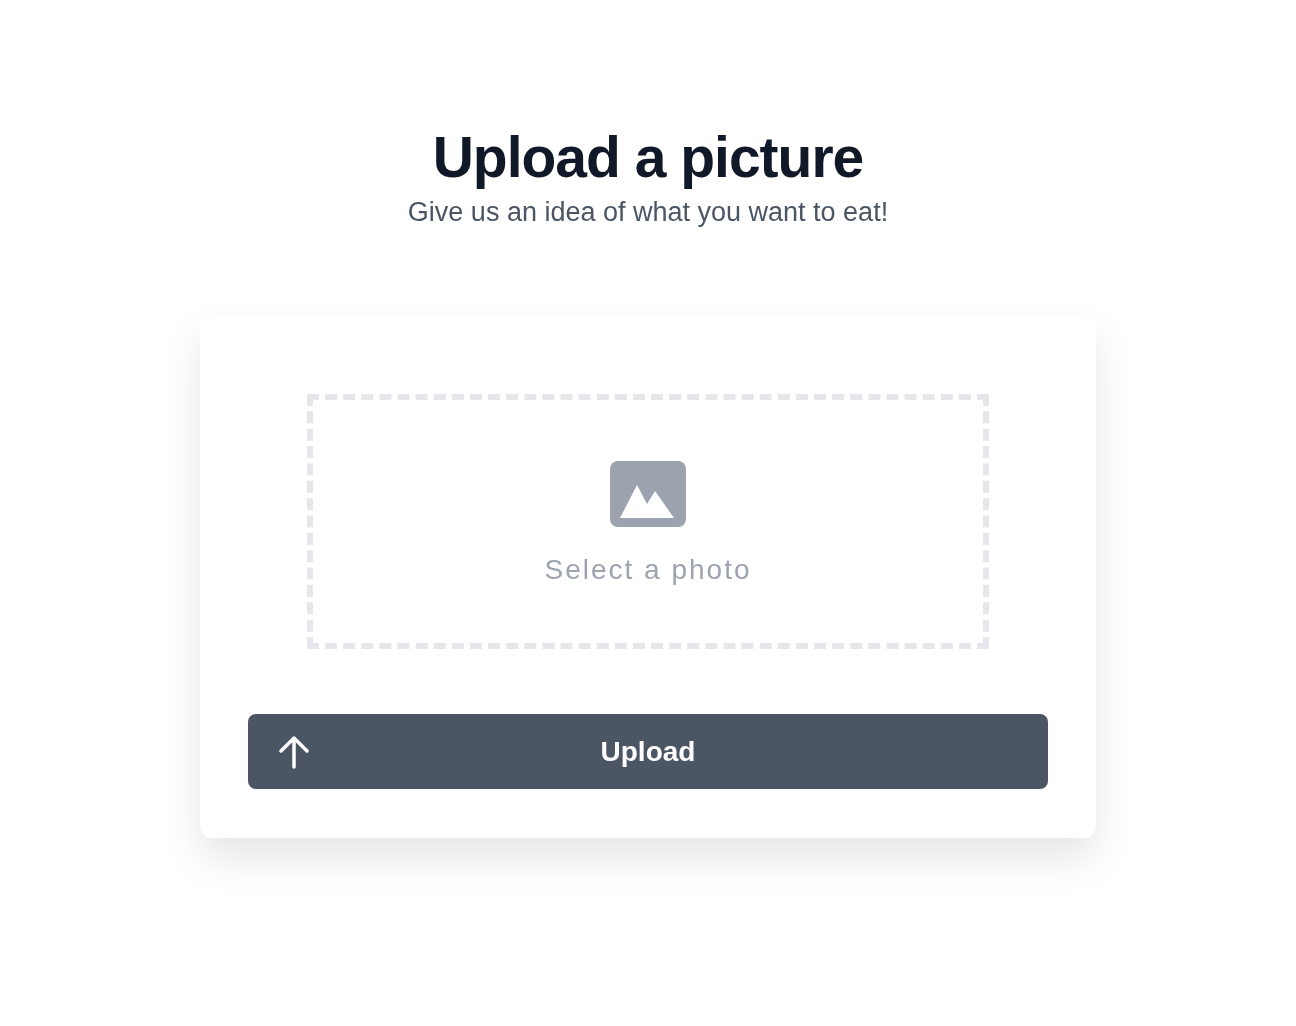 The height and width of the screenshot is (1026, 1296). Describe the element at coordinates (648, 157) in the screenshot. I see `page-title: Upload a picture` at that location.